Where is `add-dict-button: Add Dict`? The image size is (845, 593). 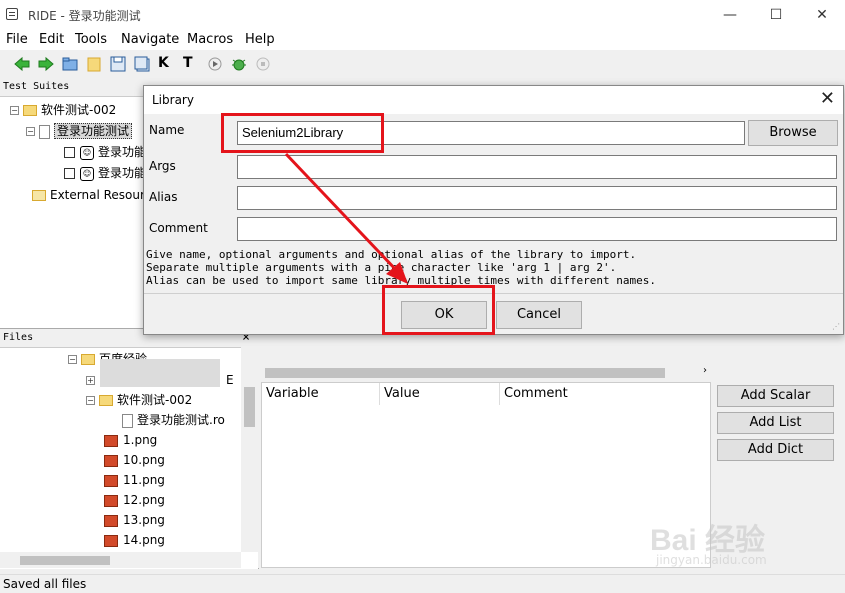 add-dict-button: Add Dict is located at coordinates (775, 450).